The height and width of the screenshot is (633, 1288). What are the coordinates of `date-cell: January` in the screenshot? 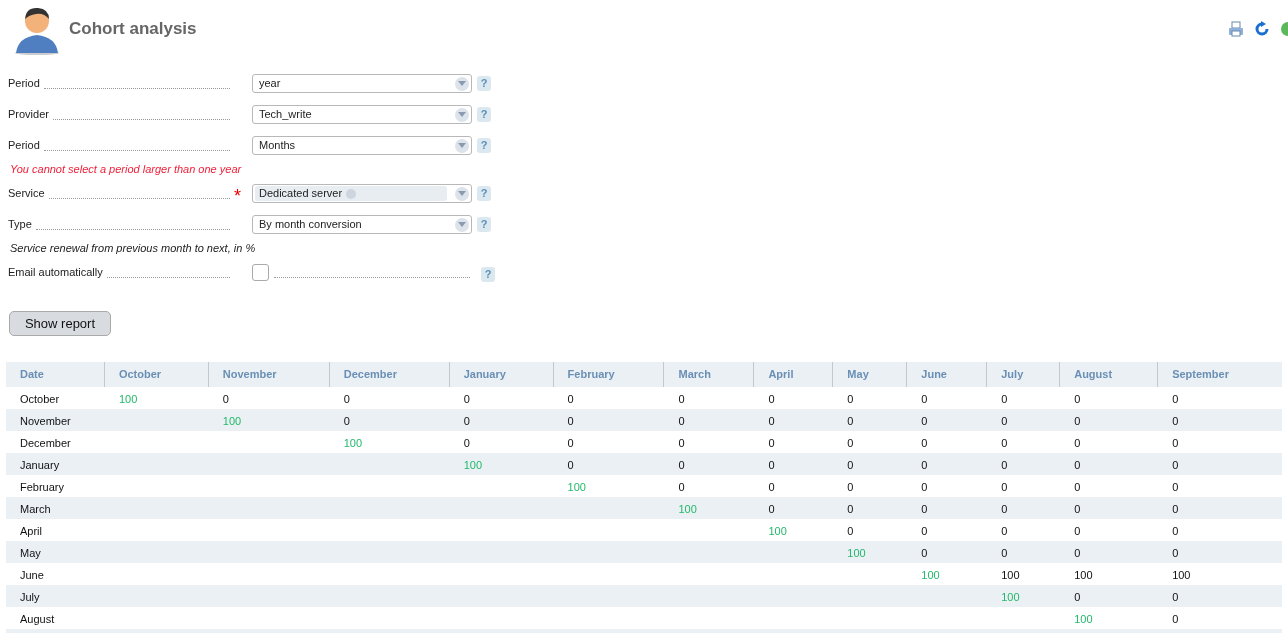 It's located at (40, 465).